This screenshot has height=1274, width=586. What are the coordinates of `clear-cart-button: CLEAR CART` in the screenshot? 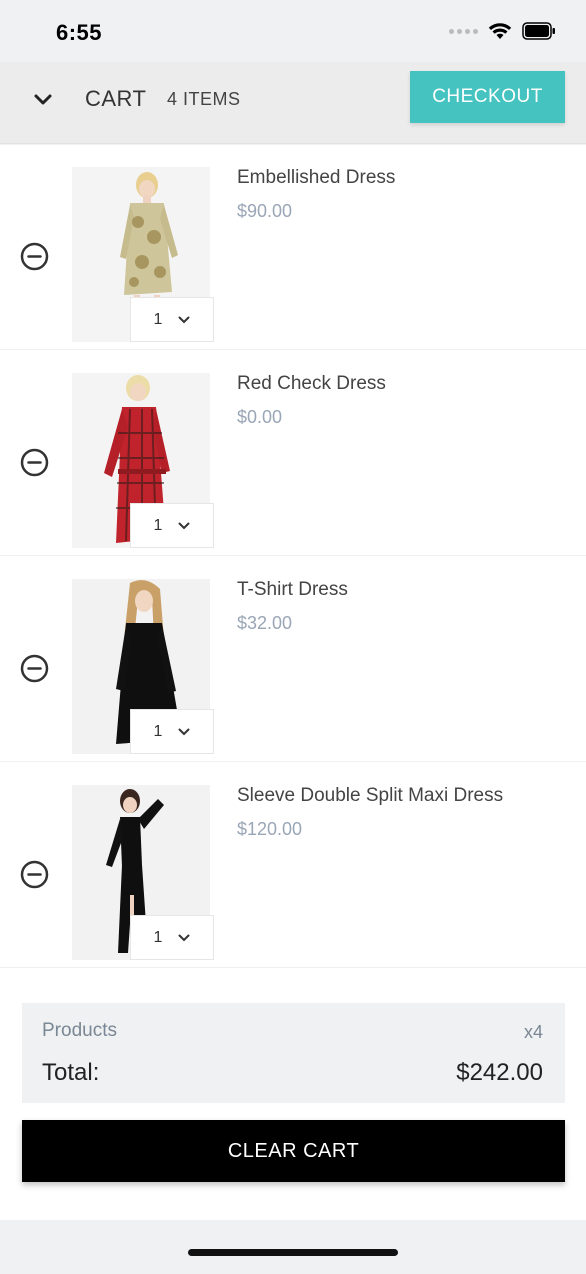 It's located at (293, 1151).